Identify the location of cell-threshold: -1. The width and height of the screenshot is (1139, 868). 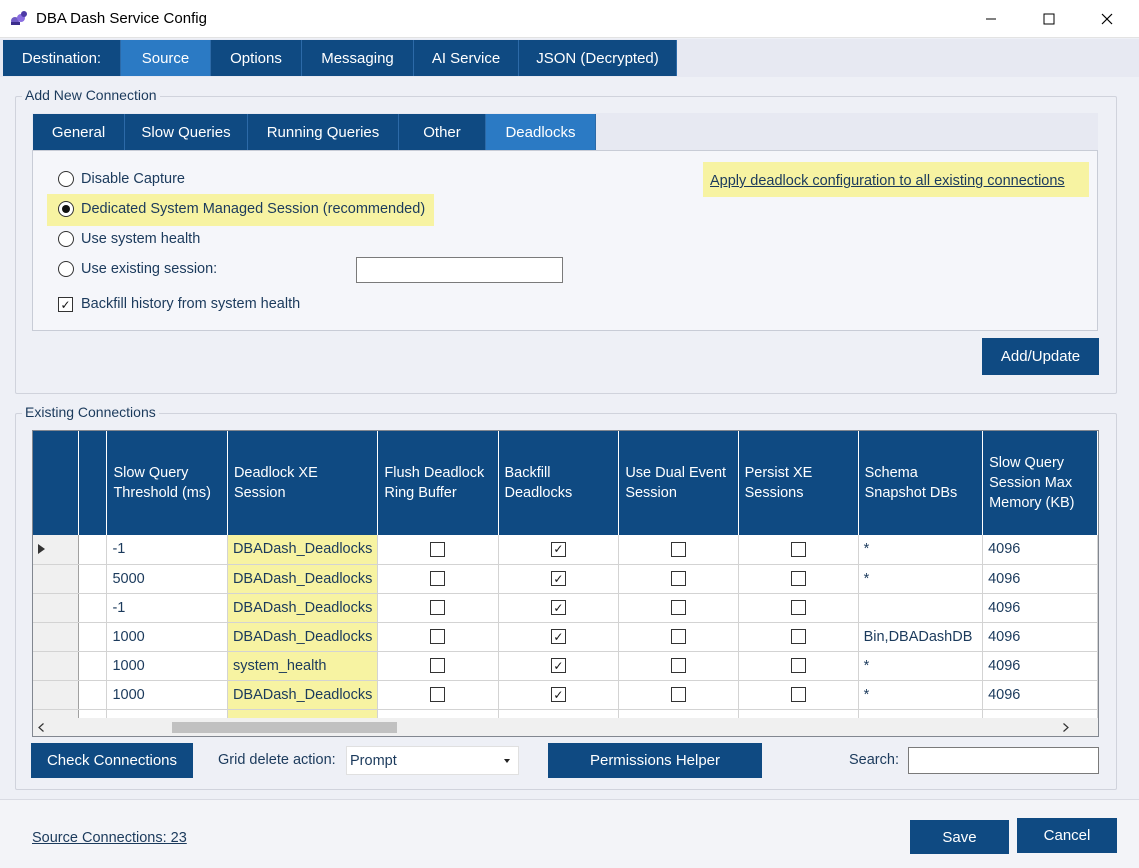
(167, 608).